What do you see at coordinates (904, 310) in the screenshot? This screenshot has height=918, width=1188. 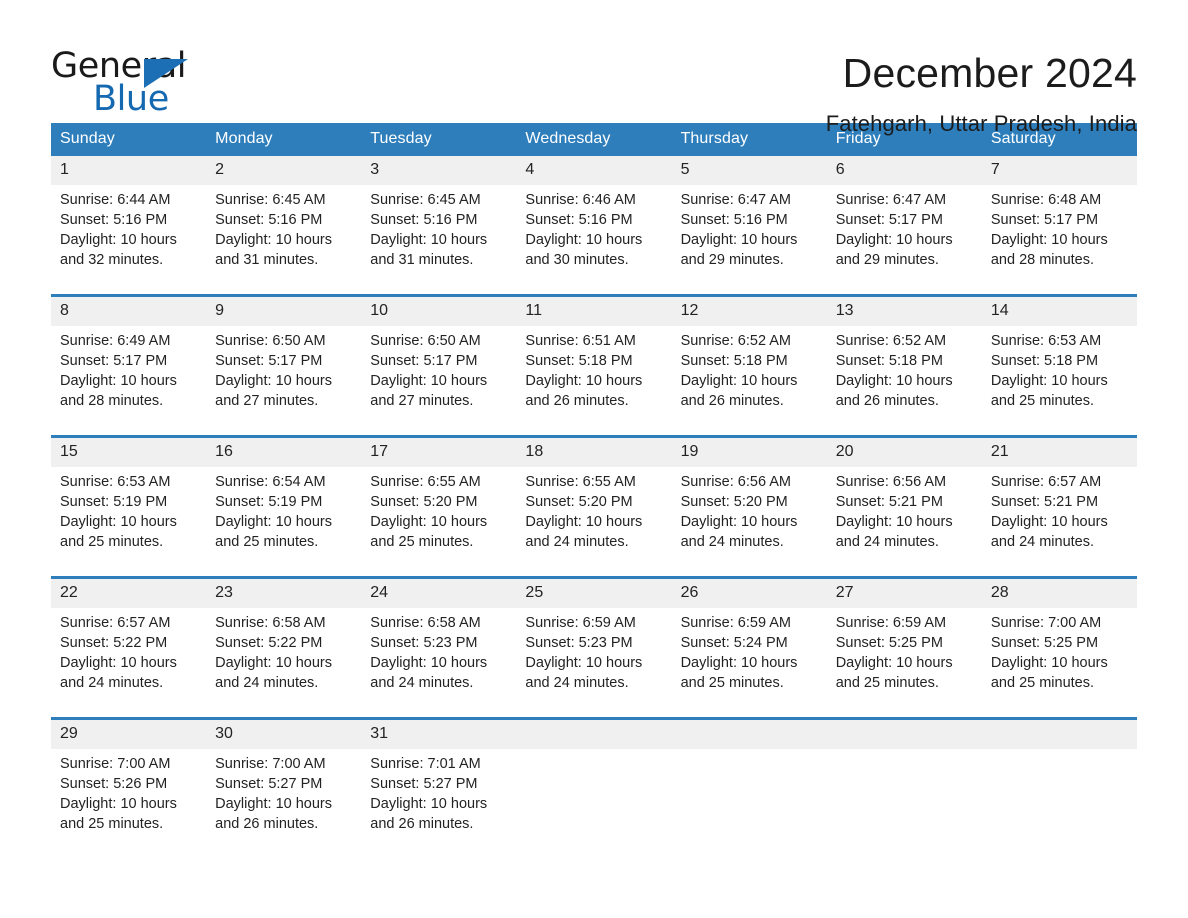 I see `day-number: 13` at bounding box center [904, 310].